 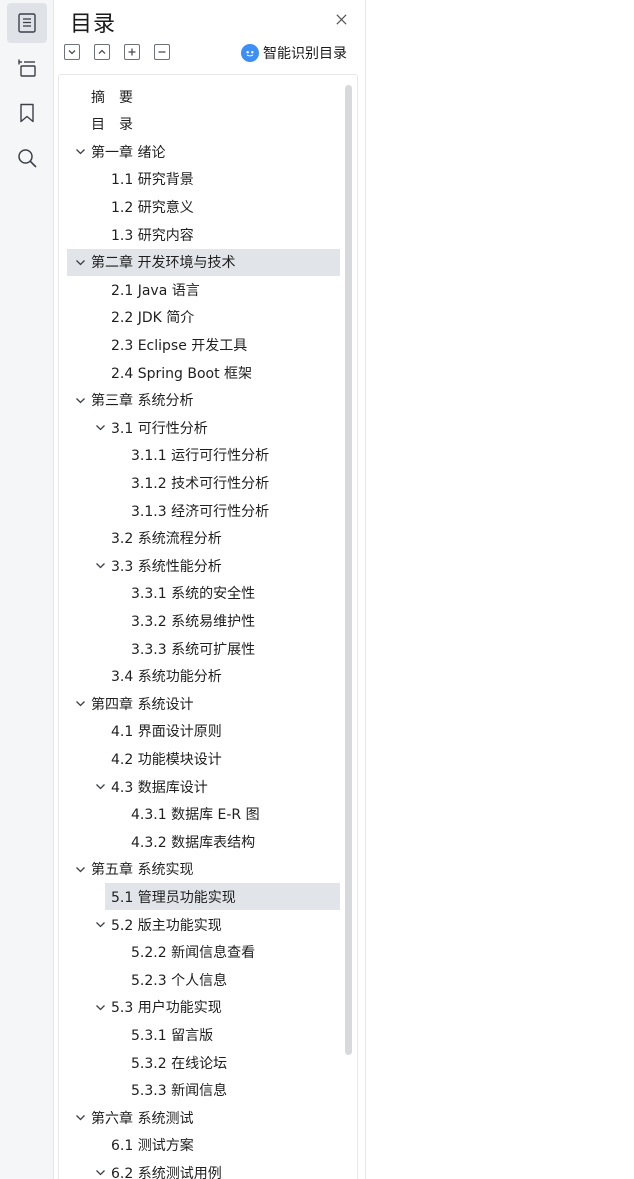 I want to click on toc-item: 3.3 系统性能分析, so click(x=203, y=565).